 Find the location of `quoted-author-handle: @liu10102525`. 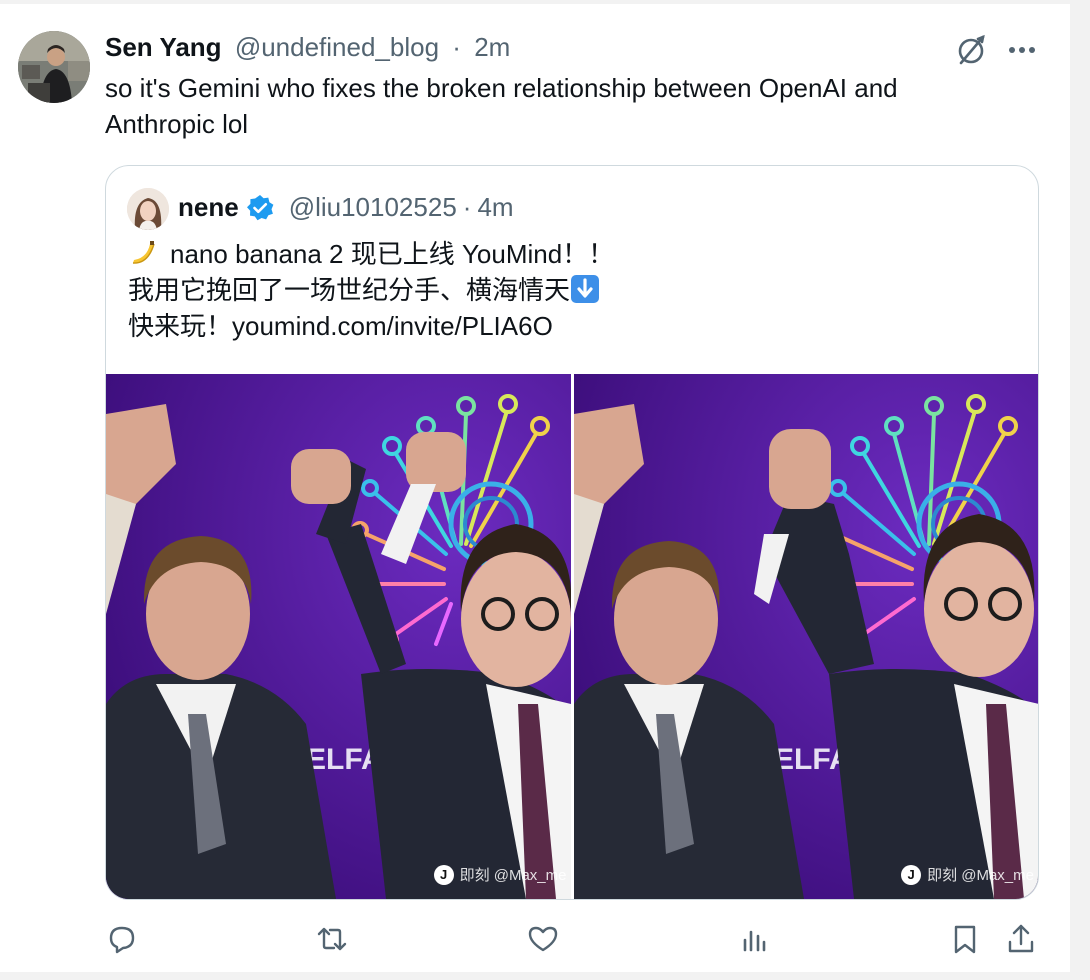

quoted-author-handle: @liu10102525 is located at coordinates (373, 207).